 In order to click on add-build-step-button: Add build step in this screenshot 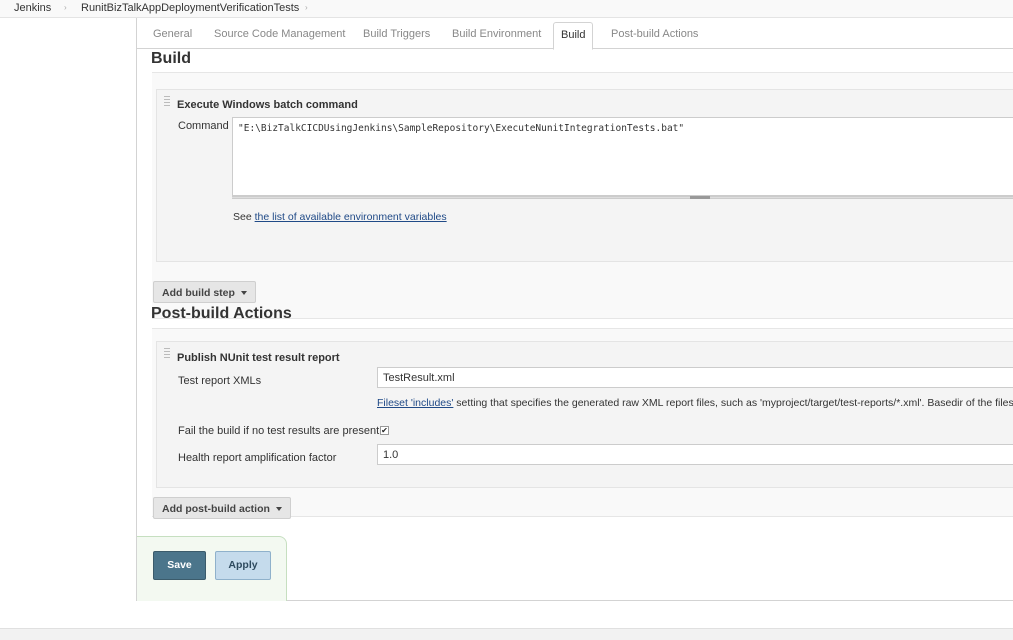, I will do `click(204, 292)`.